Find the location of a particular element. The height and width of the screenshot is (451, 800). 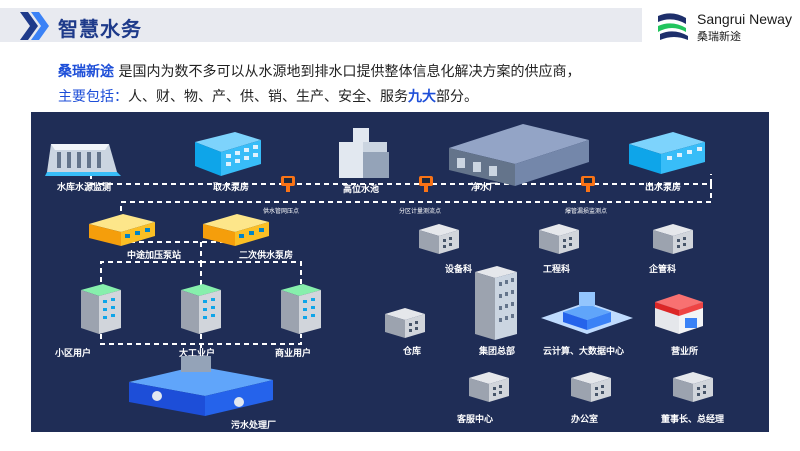

reservoir-dam-icon is located at coordinates (83, 160).